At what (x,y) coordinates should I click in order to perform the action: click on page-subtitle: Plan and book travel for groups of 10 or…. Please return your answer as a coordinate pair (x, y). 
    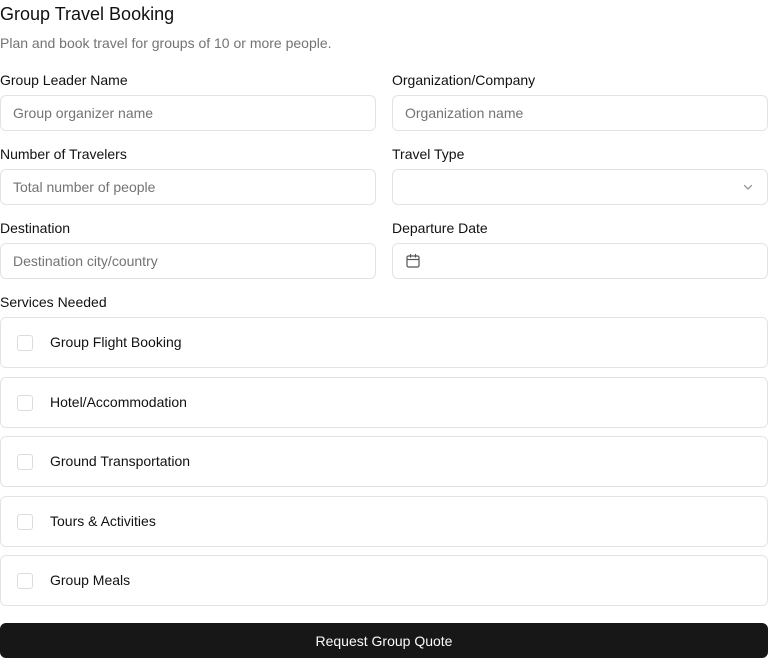
    Looking at the image, I should click on (166, 43).